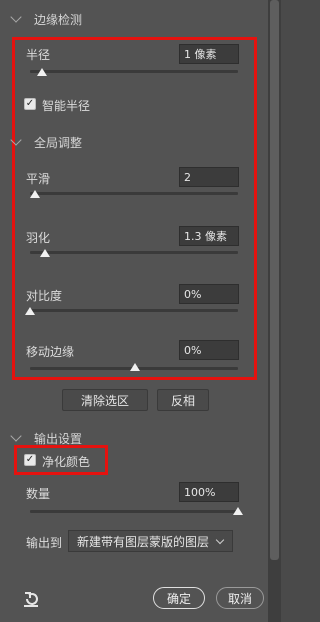 This screenshot has height=622, width=320. What do you see at coordinates (209, 492) in the screenshot?
I see `amount-input: 100%` at bounding box center [209, 492].